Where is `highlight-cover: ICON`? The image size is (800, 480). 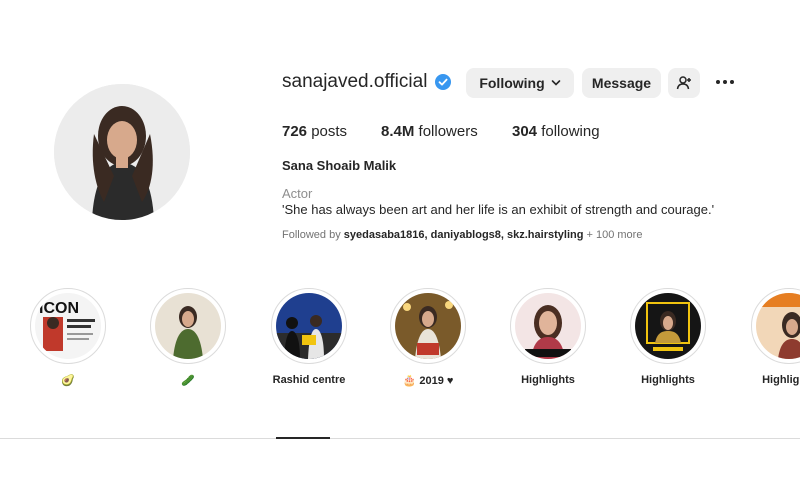
highlight-cover: ICON is located at coordinates (68, 326).